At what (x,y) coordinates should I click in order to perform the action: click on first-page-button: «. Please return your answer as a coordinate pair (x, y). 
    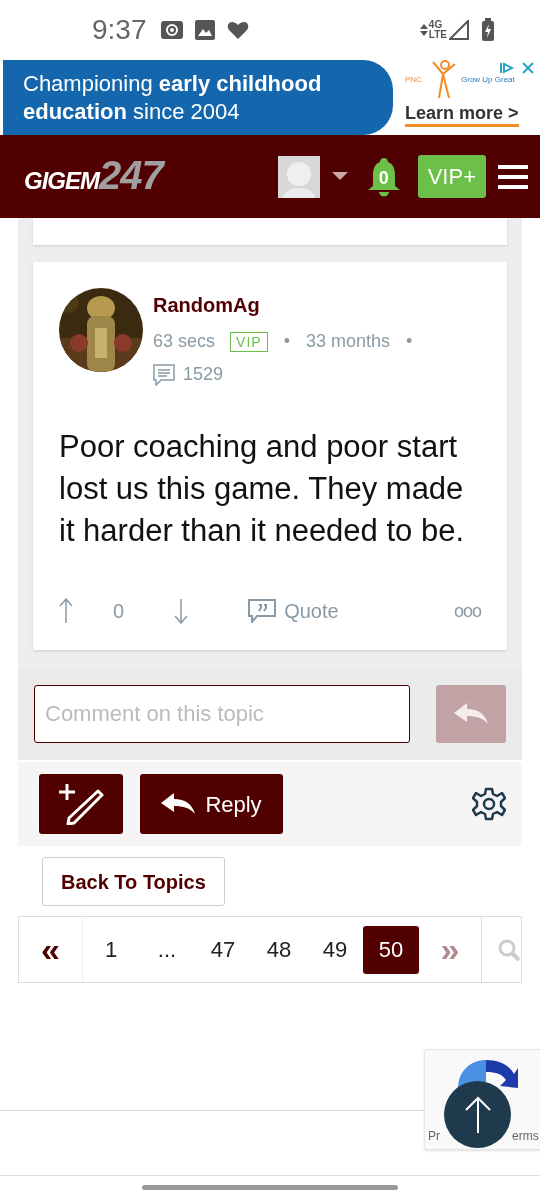
    Looking at the image, I should click on (51, 949).